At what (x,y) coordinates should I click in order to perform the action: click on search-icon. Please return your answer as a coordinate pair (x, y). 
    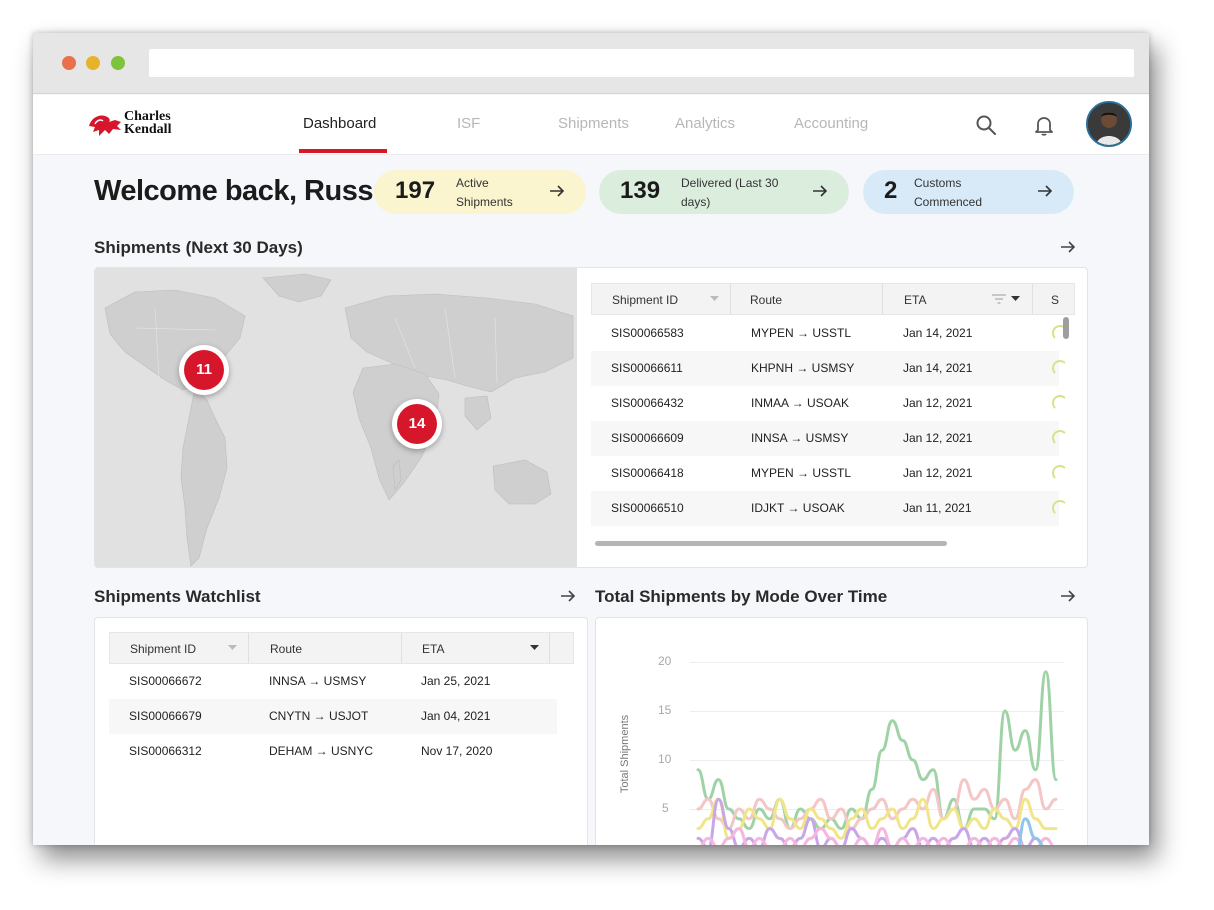
    Looking at the image, I should click on (986, 125).